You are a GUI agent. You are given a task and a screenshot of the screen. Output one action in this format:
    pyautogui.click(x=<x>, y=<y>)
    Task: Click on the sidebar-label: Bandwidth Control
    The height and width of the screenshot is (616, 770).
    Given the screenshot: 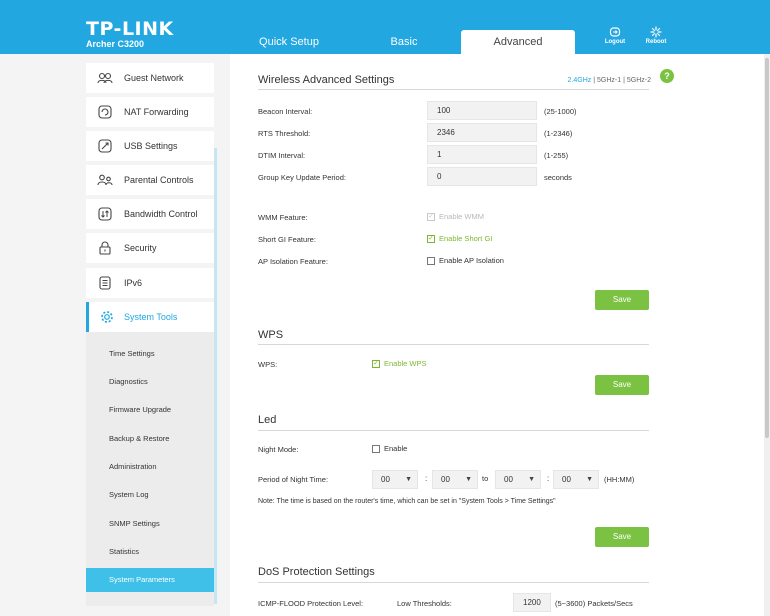 What is the action you would take?
    pyautogui.click(x=161, y=214)
    